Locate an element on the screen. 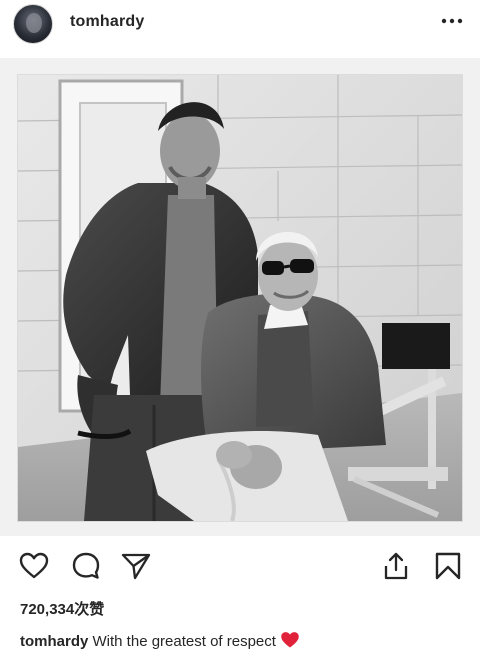 This screenshot has height=656, width=480. likes-count: 720,334次赞 is located at coordinates (62, 608).